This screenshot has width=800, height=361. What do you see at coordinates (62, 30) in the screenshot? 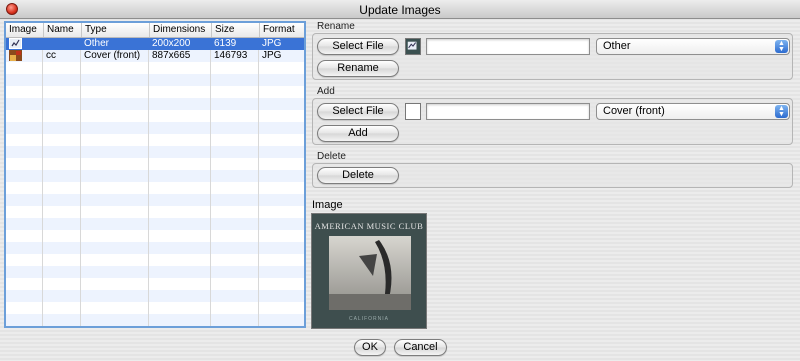
I see `column-header-name: Name` at bounding box center [62, 30].